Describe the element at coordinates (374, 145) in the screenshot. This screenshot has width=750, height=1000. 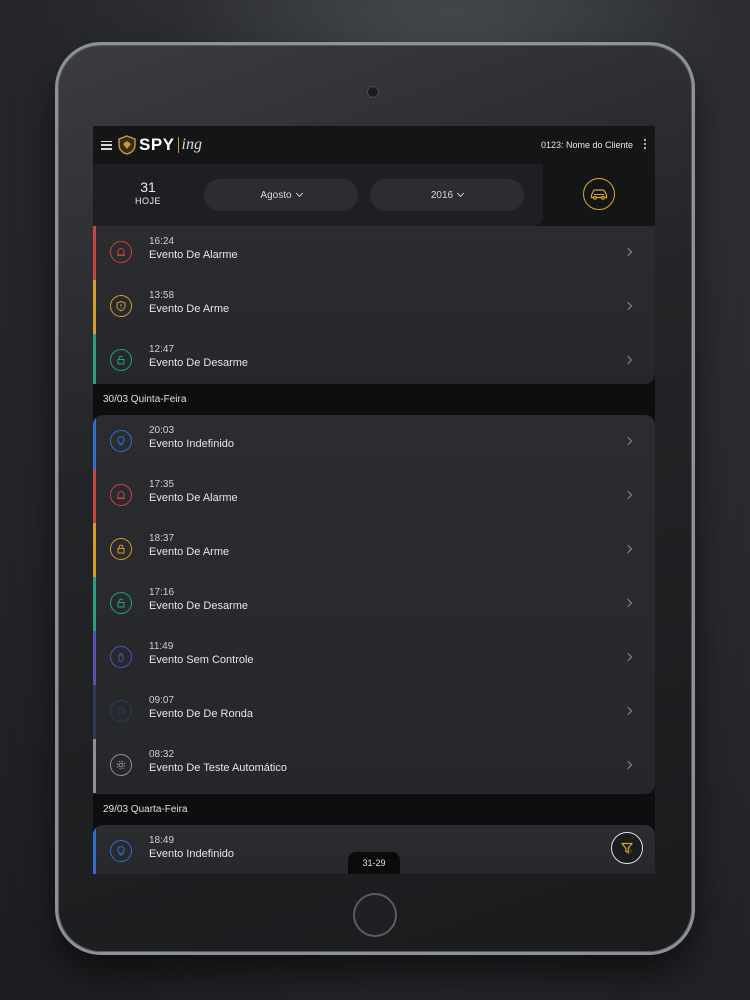
I see `app-bar: SPY ing 0123: Nome do Cliente` at that location.